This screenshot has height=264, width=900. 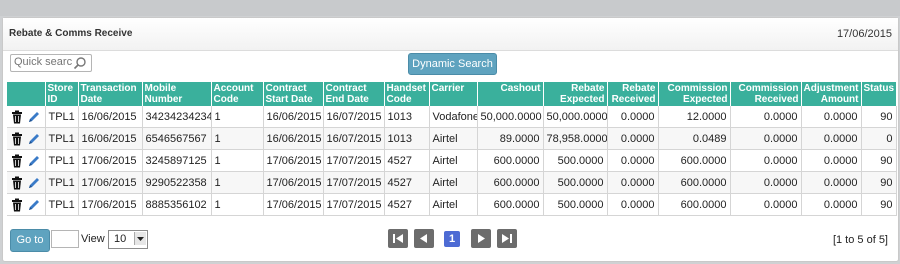 I want to click on dropdown-arrow-icon, so click(x=140, y=238).